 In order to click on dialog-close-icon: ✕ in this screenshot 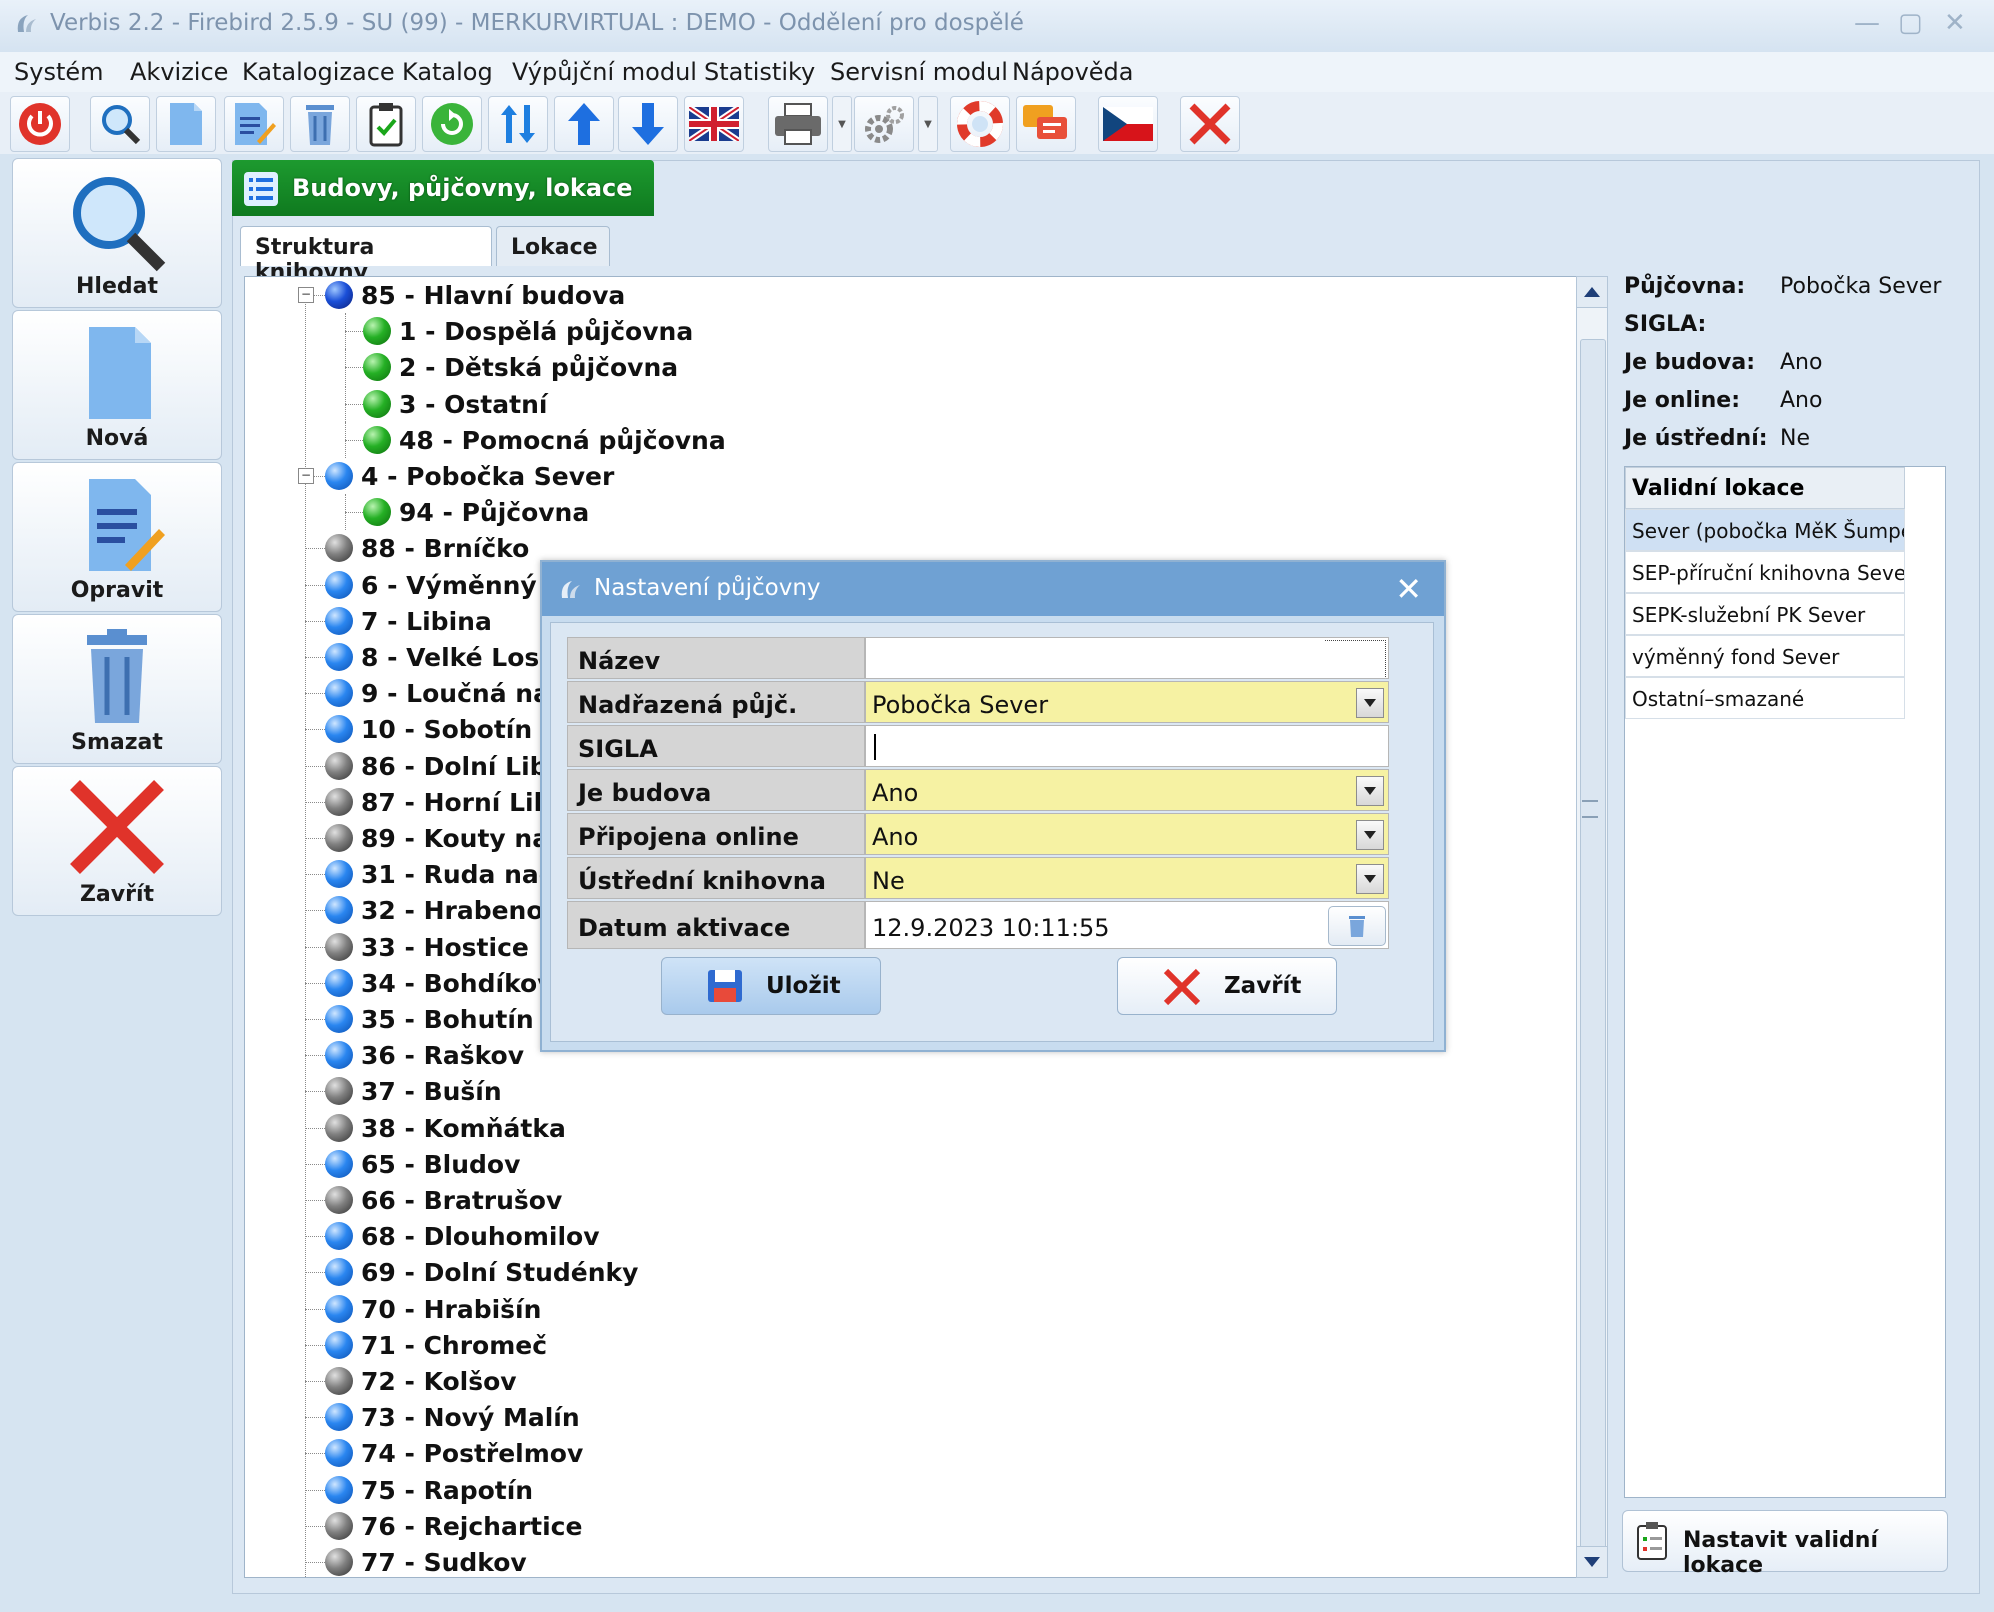, I will do `click(1408, 589)`.